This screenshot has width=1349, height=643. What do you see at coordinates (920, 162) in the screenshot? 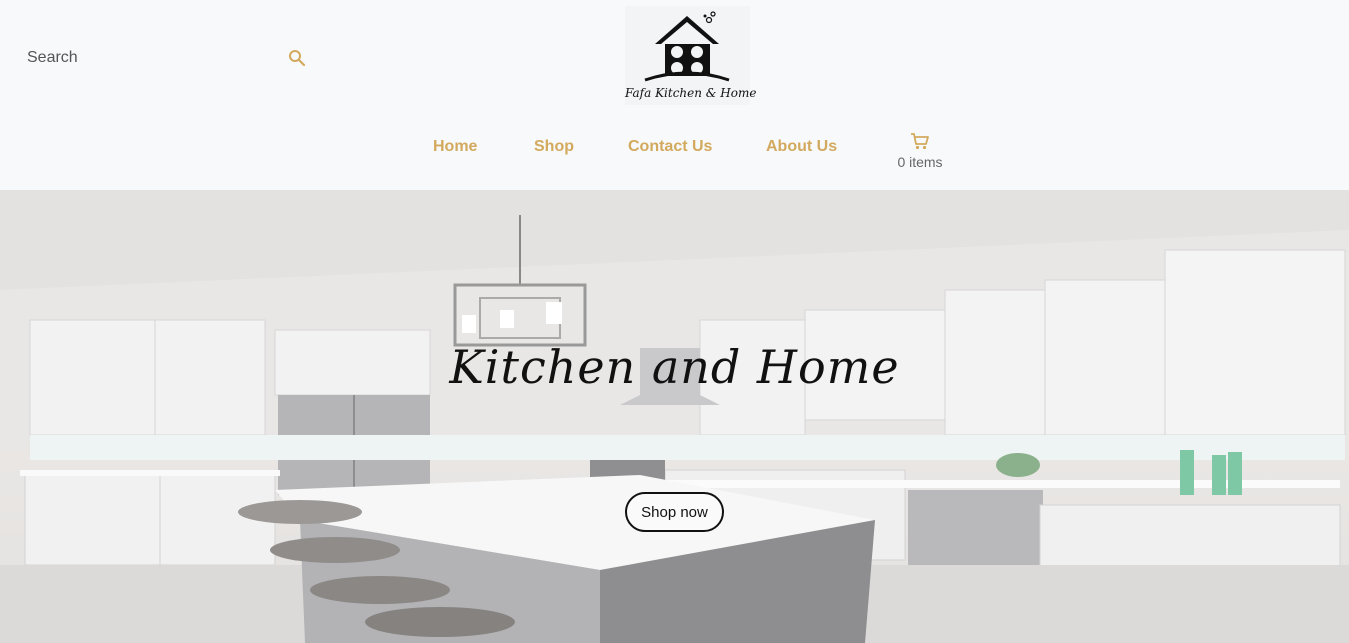
I see `cart-count: 0 items` at bounding box center [920, 162].